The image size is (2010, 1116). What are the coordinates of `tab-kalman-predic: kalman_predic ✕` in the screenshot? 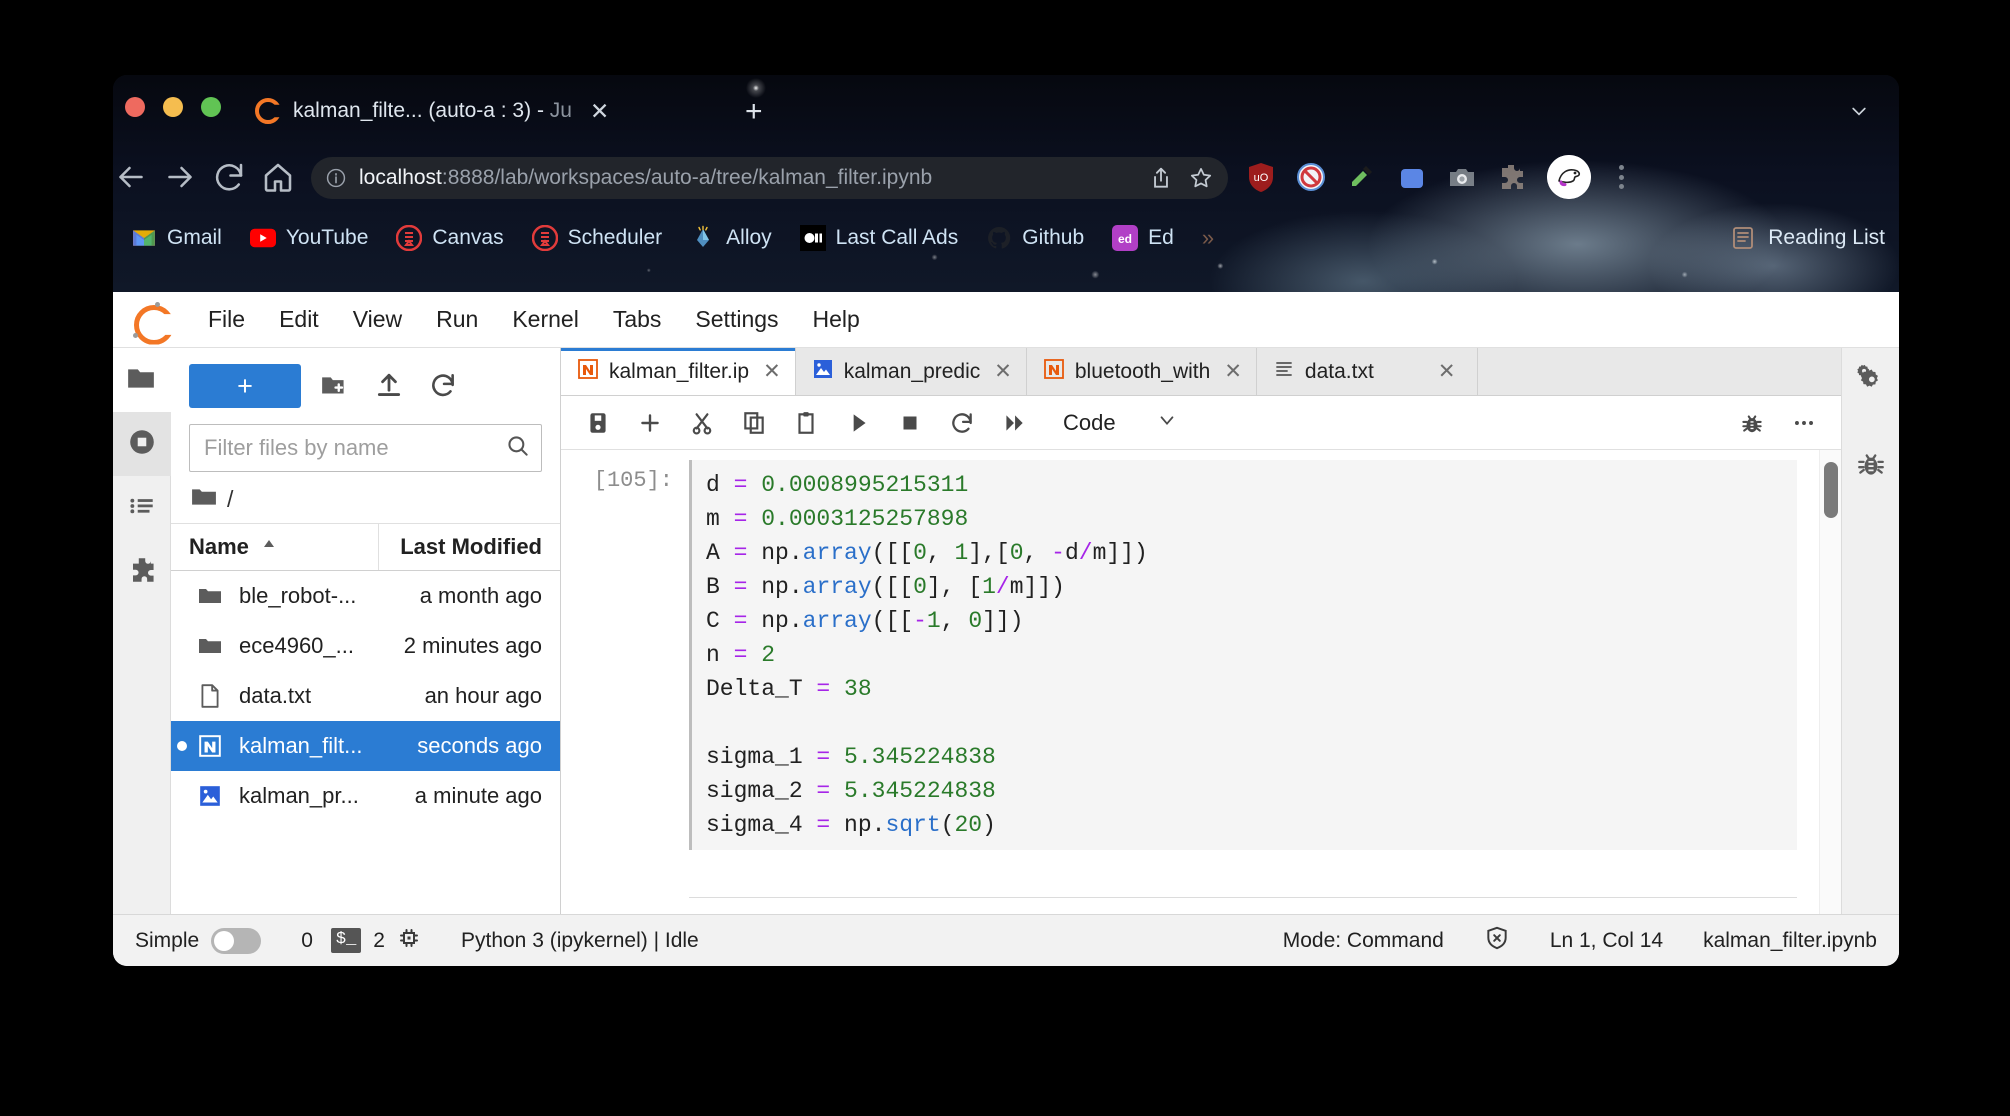 It's located at (911, 371).